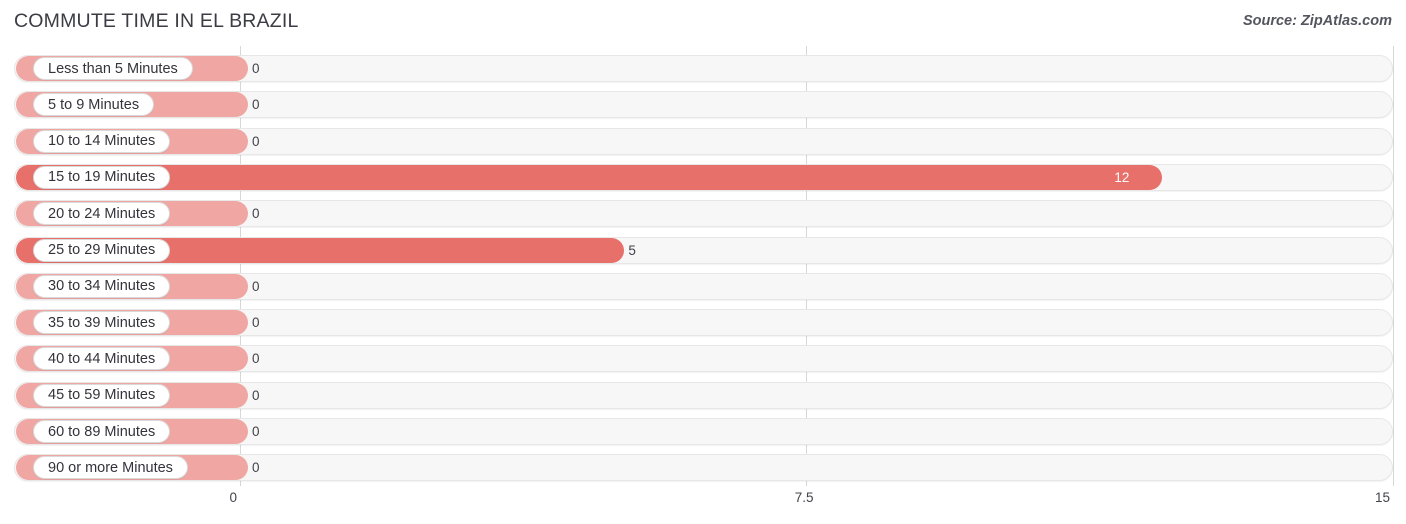  What do you see at coordinates (102, 141) in the screenshot?
I see `bar-category-label: 10 to 14 Minutes` at bounding box center [102, 141].